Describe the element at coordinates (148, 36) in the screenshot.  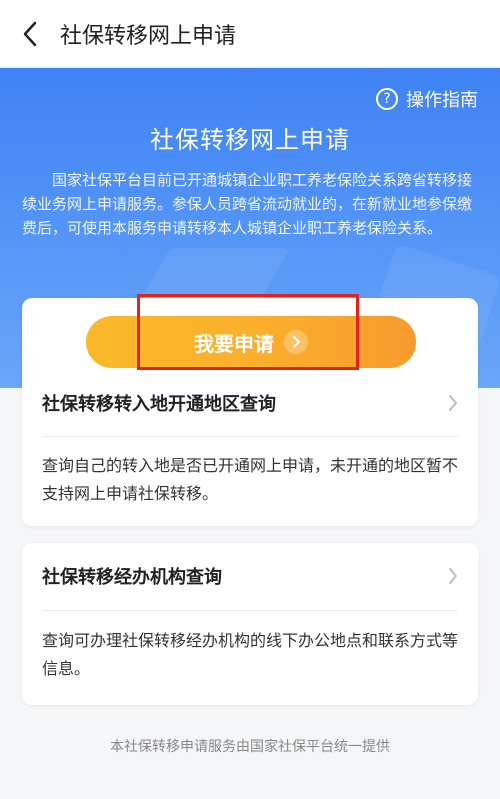
I see `page-title: 社保转移网上申请` at that location.